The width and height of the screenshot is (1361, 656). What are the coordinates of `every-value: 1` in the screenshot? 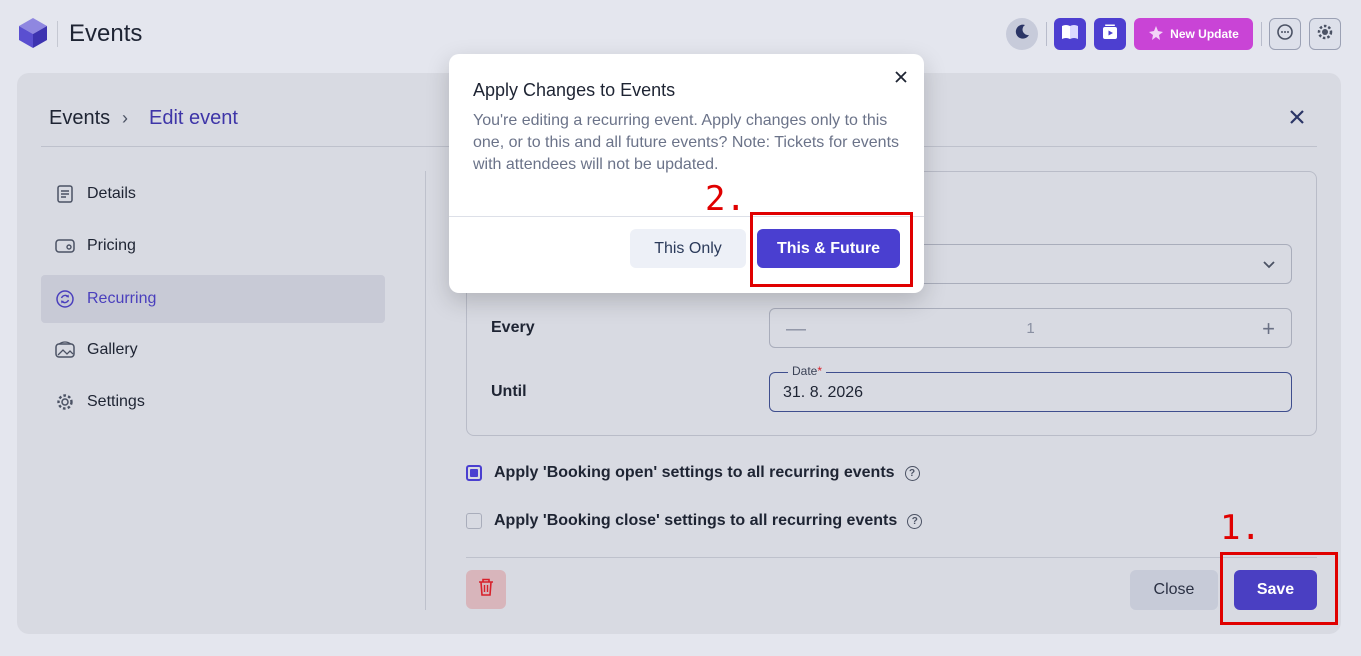 It's located at (1030, 328).